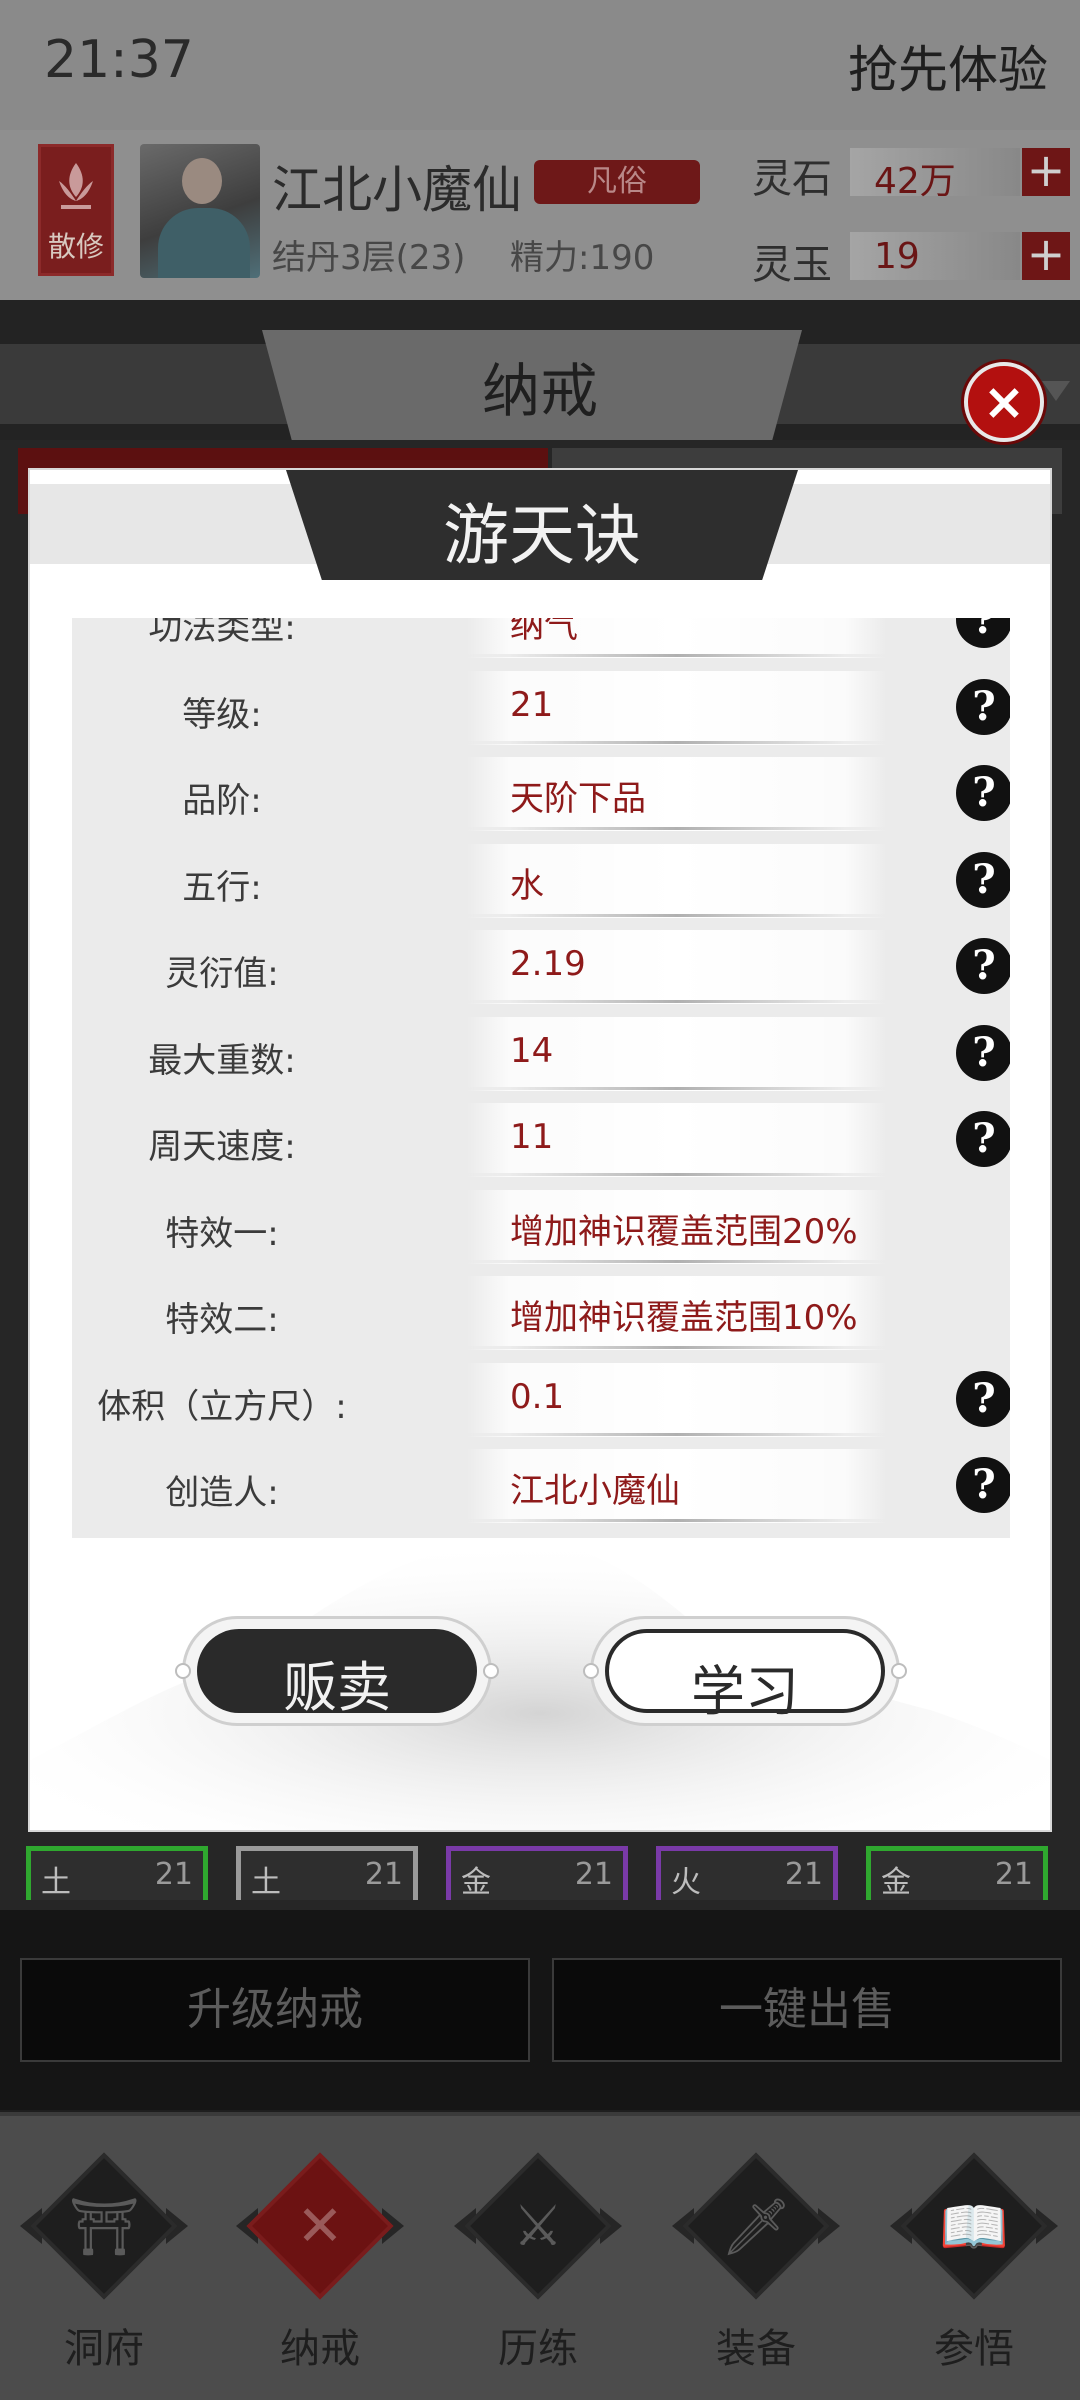 The height and width of the screenshot is (2400, 1080). What do you see at coordinates (539, 391) in the screenshot?
I see `ring-title: 纳戒` at bounding box center [539, 391].